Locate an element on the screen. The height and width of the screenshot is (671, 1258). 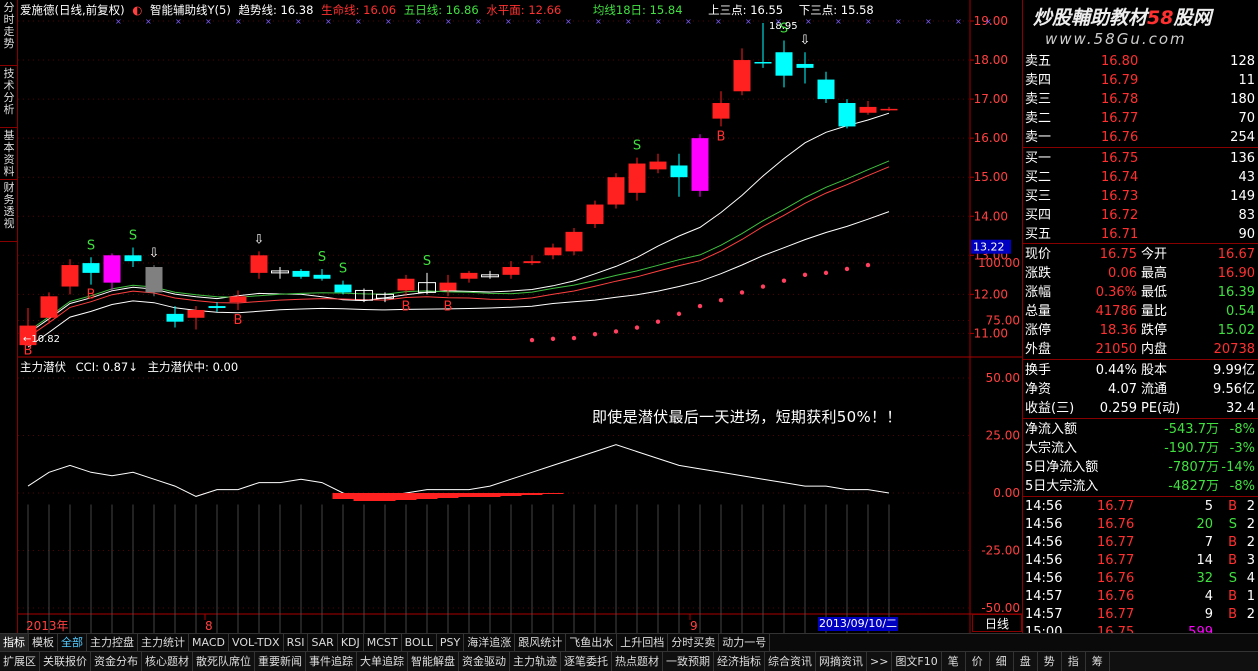
stat2-value: 32.4 is located at coordinates (1240, 408).